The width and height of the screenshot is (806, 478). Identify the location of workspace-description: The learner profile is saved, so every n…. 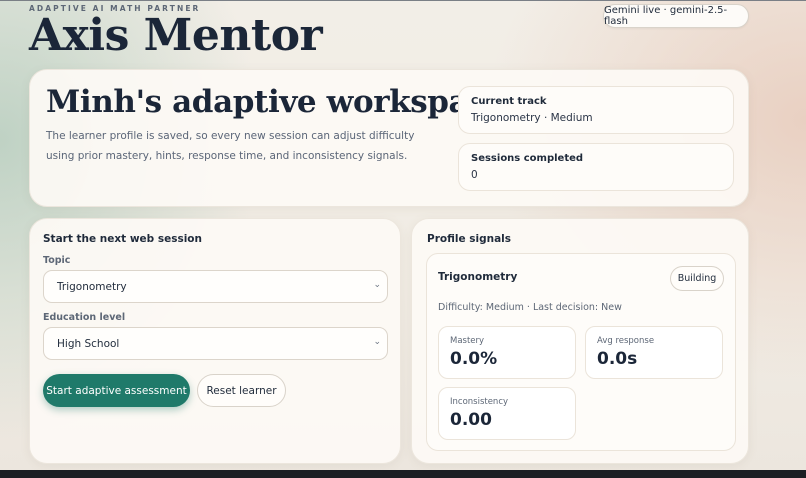
(230, 146).